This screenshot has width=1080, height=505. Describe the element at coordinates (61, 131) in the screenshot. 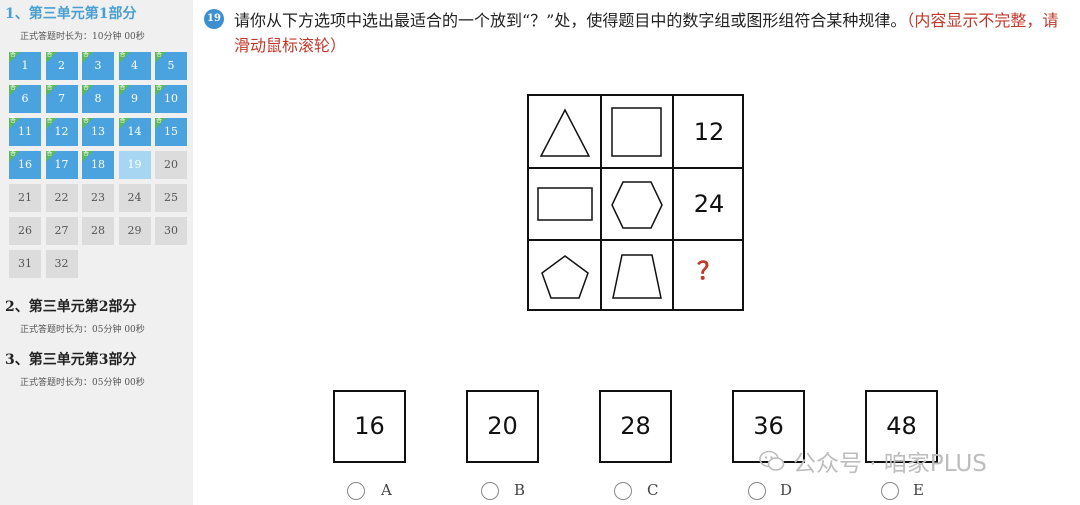

I see `question-button-12: 12 答` at that location.